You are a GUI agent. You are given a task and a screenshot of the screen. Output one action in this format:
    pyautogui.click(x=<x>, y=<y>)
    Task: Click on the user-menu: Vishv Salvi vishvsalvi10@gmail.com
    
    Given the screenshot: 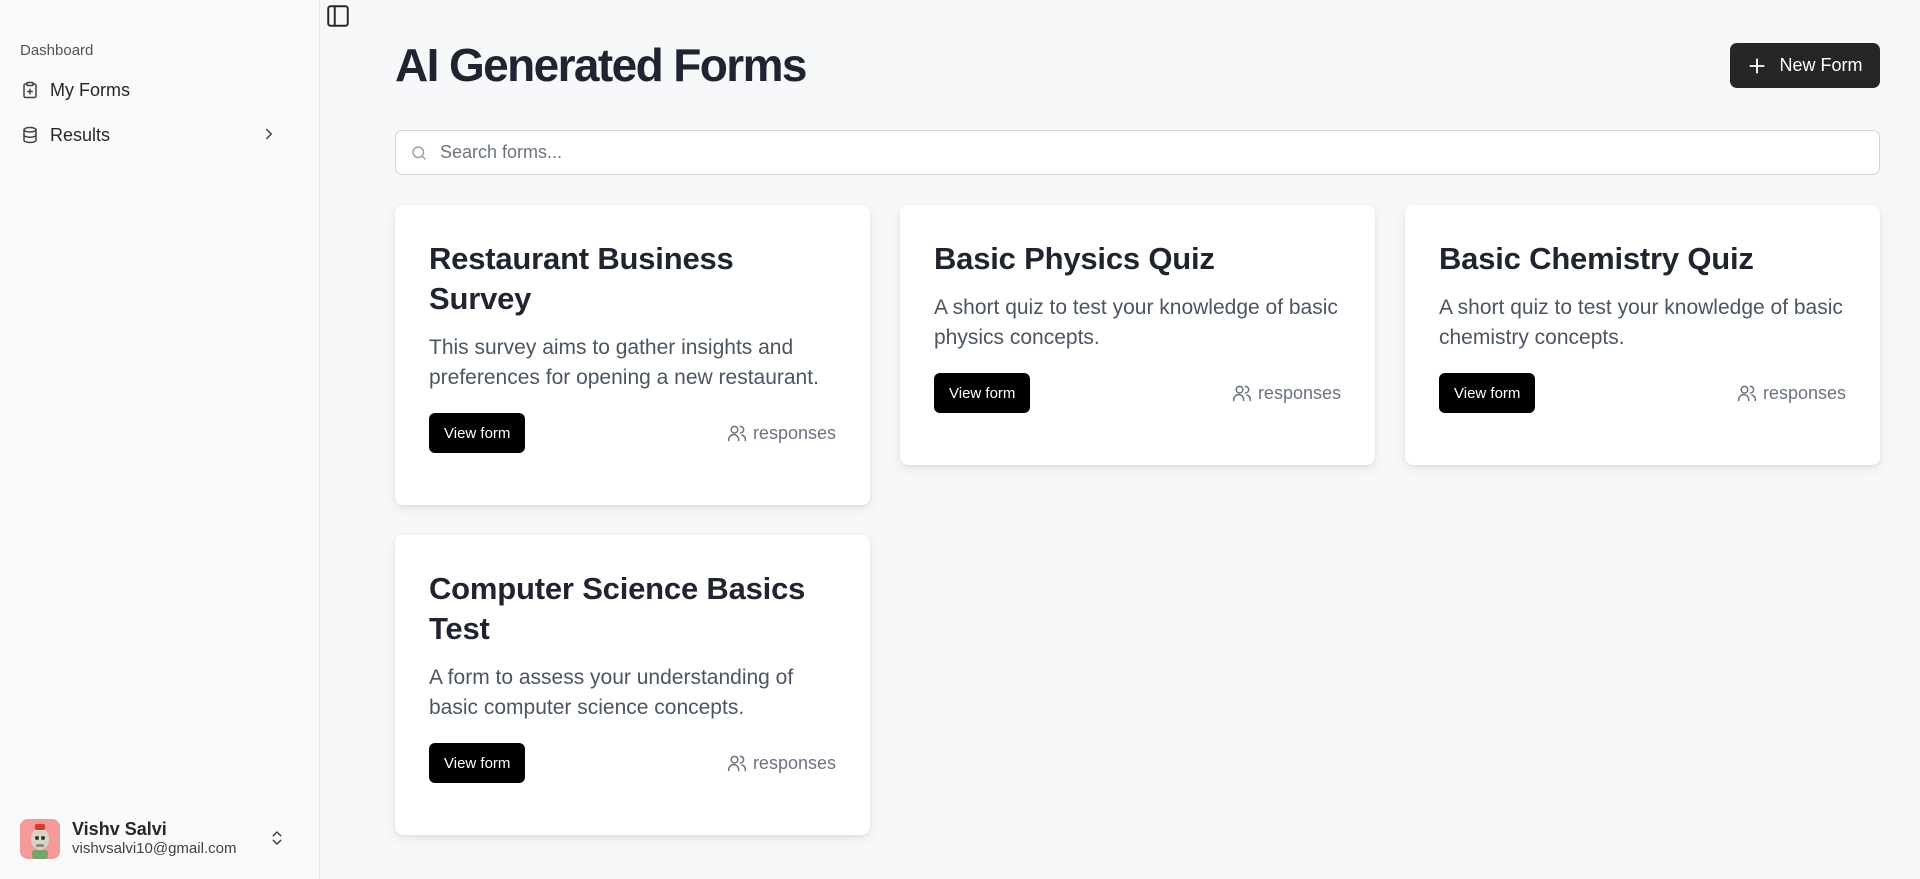 What is the action you would take?
    pyautogui.click(x=158, y=839)
    